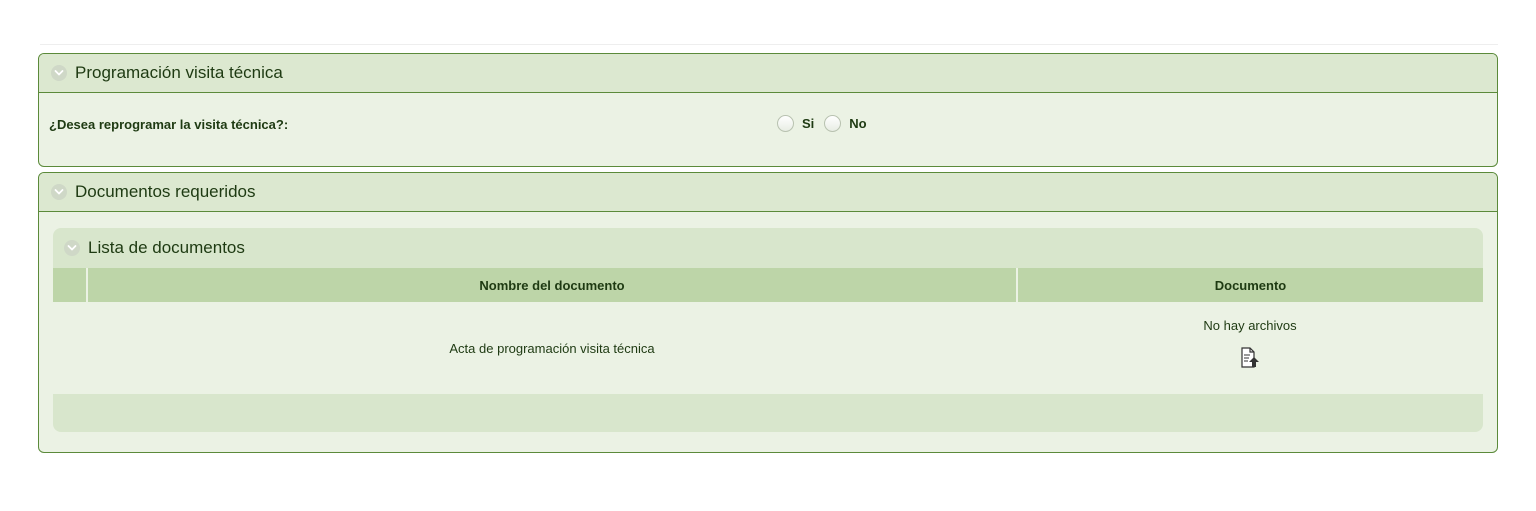 The image size is (1536, 511). I want to click on file-upload-icon, so click(1250, 359).